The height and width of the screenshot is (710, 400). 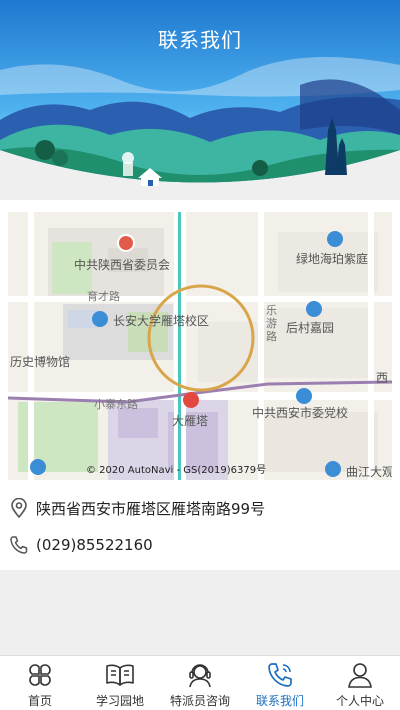 I want to click on bottom-tab-bar: 首页 学习园地 特派员咨询 联系我们 个人中心, so click(x=200, y=682).